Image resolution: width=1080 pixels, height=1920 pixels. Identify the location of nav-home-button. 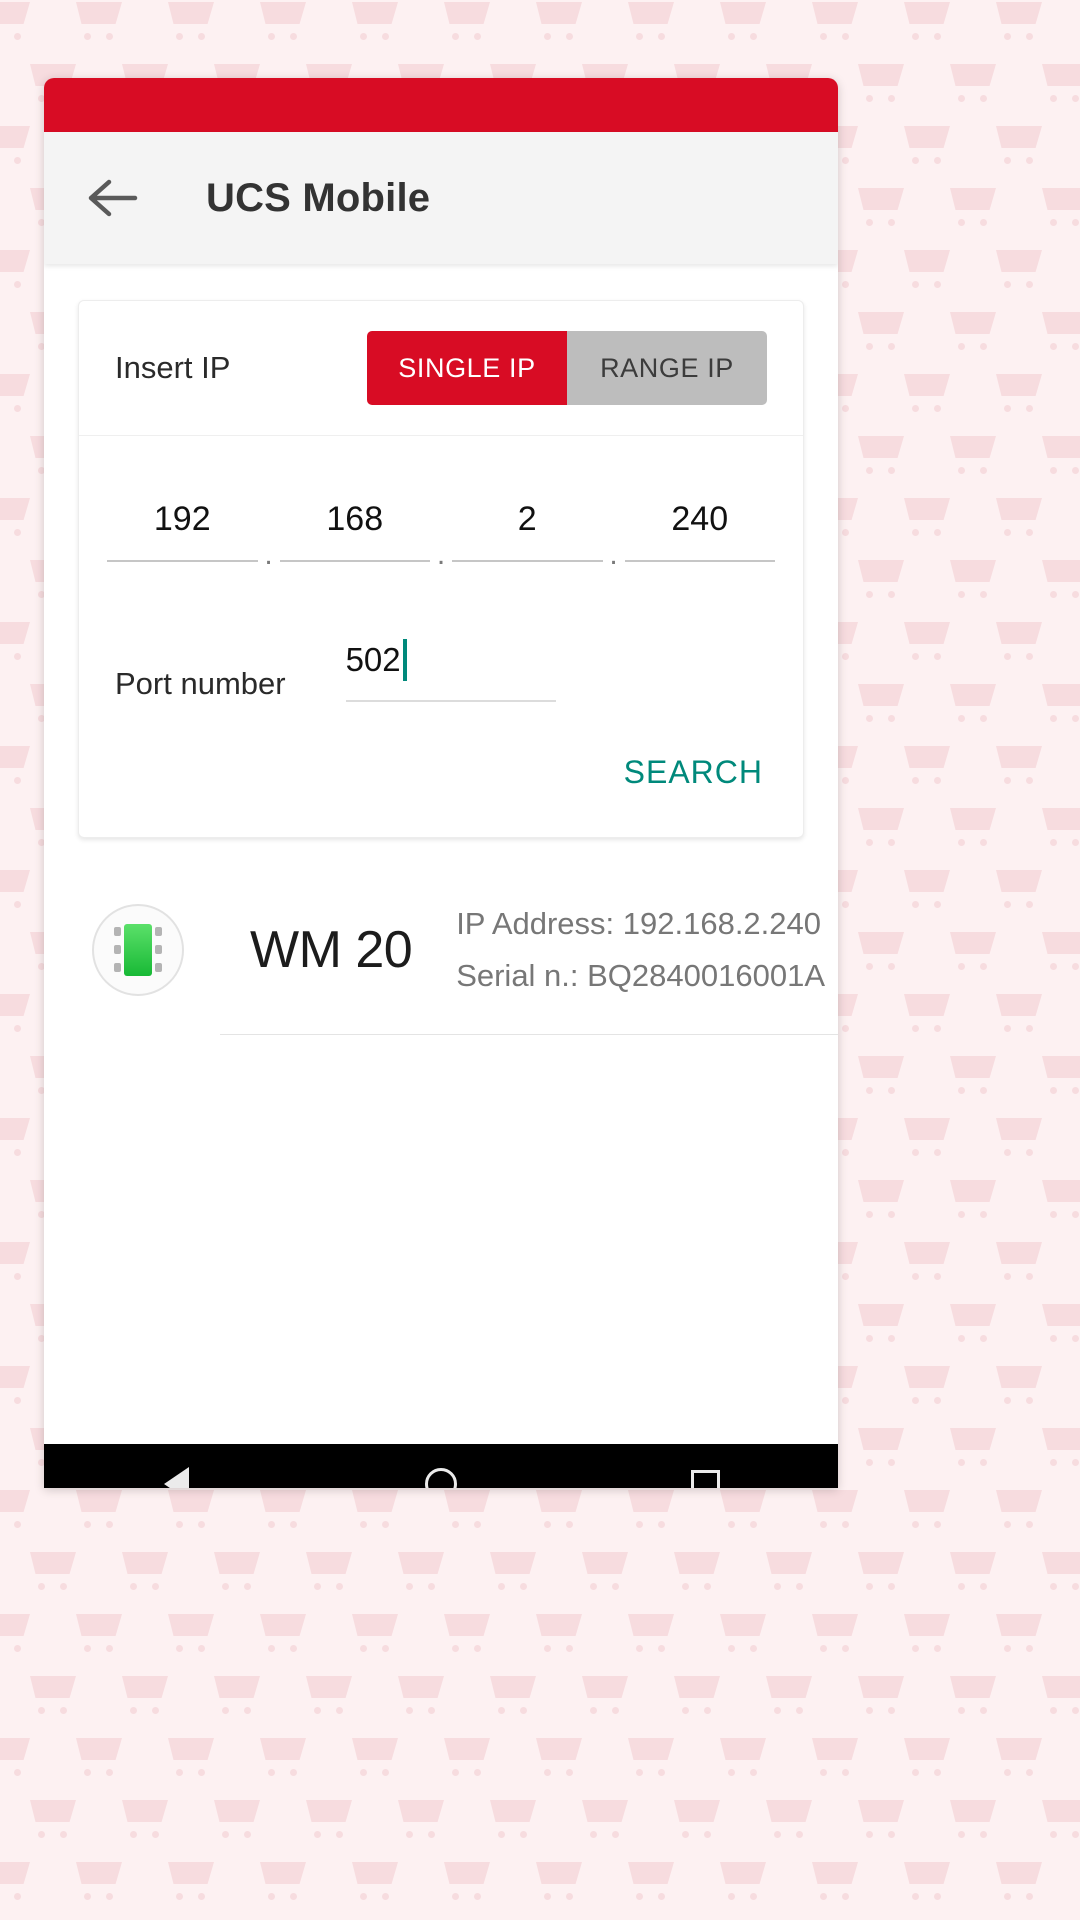
(441, 1468).